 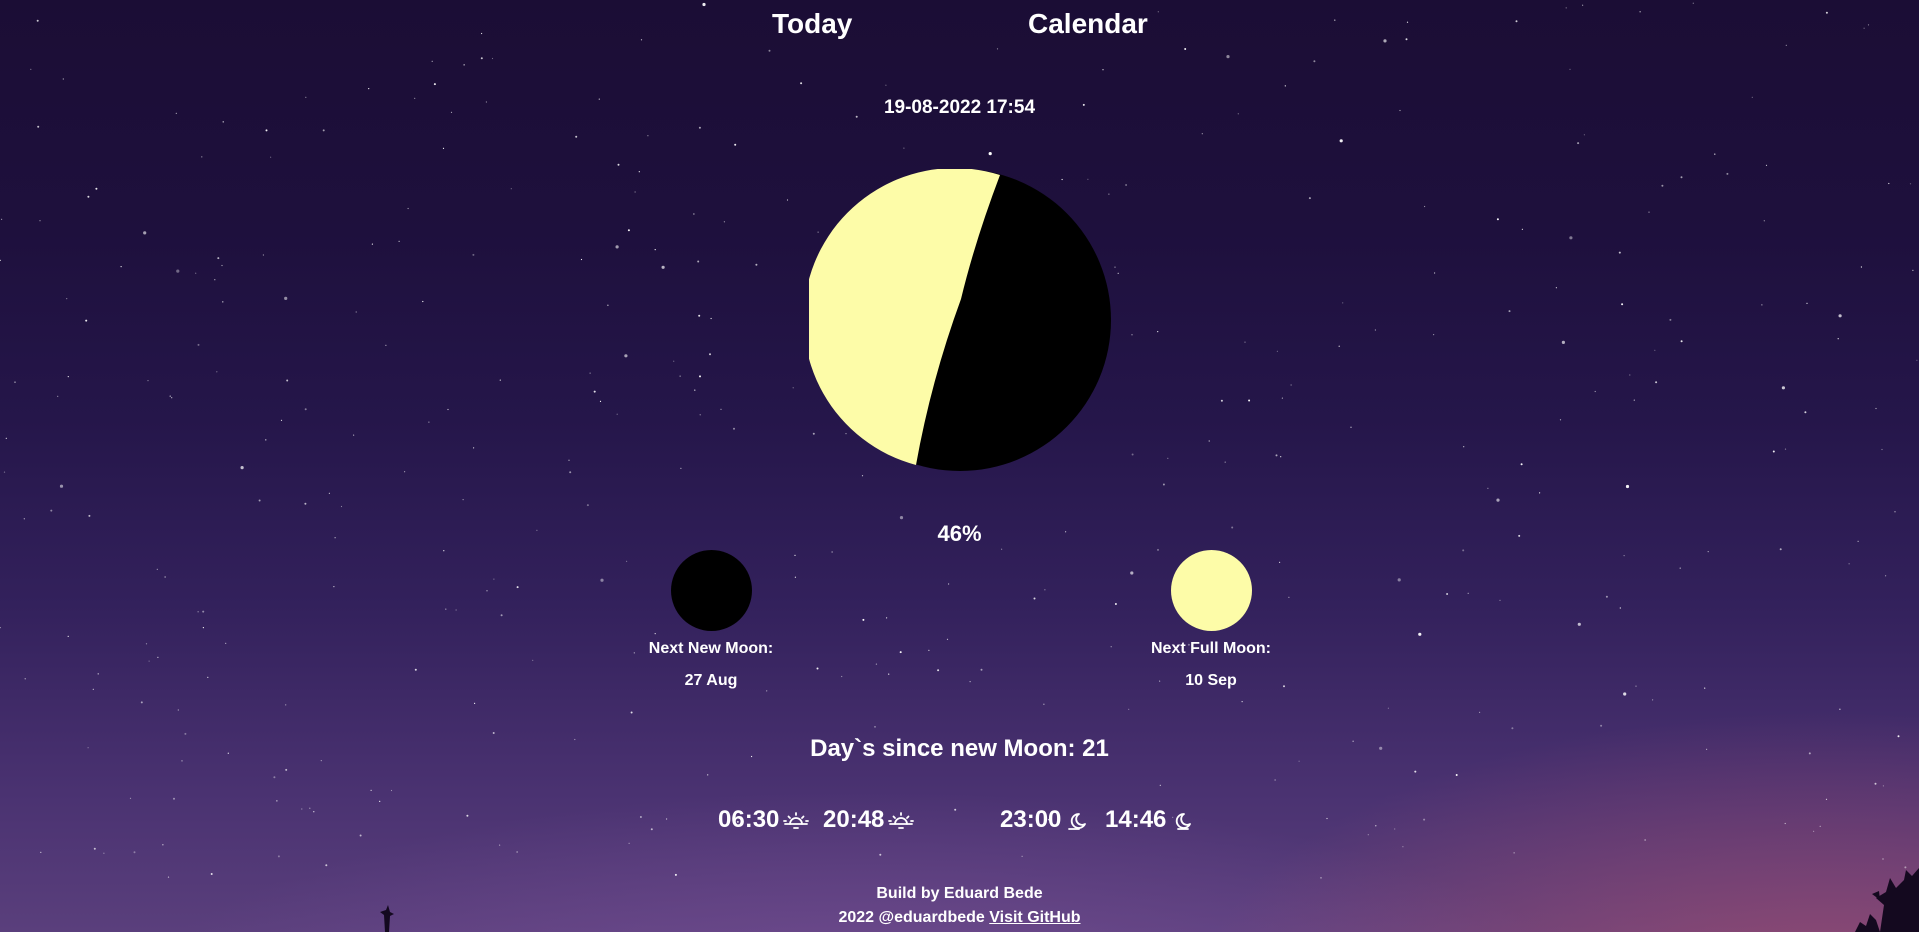 I want to click on moonset-time-value: 14:46, so click(x=1136, y=819).